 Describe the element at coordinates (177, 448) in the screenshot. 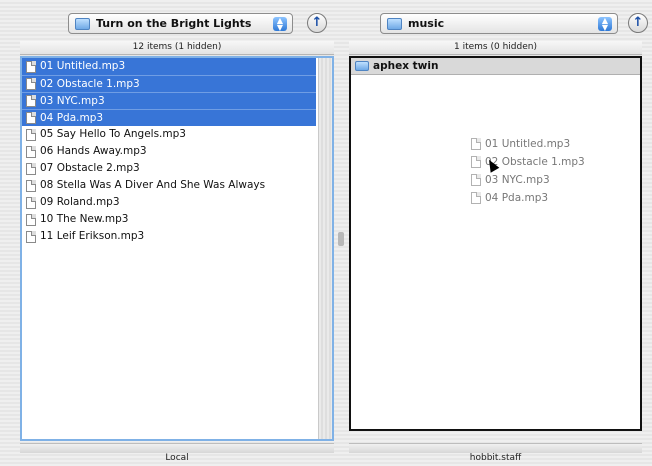

I see `left-footer-bar` at that location.